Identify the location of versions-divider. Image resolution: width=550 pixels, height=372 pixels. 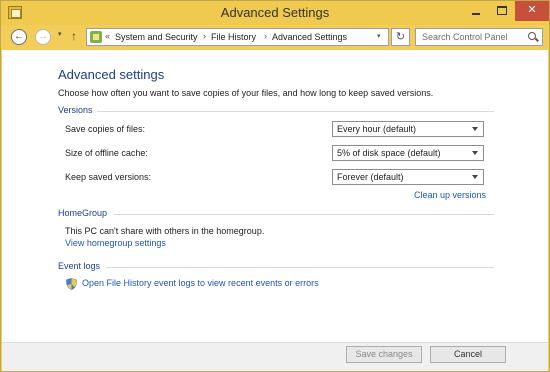
(295, 111).